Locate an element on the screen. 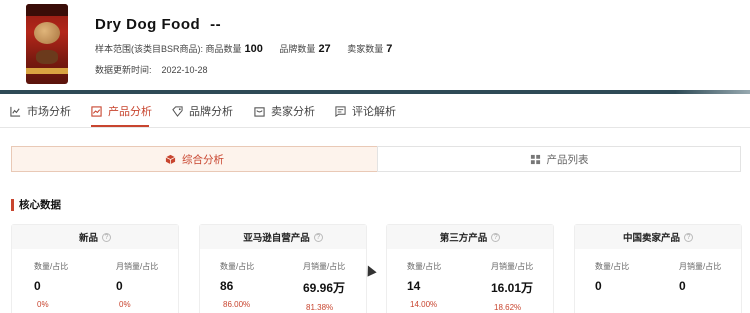 Image resolution: width=750 pixels, height=313 pixels. seller-count-label: 卖家数量 is located at coordinates (365, 49).